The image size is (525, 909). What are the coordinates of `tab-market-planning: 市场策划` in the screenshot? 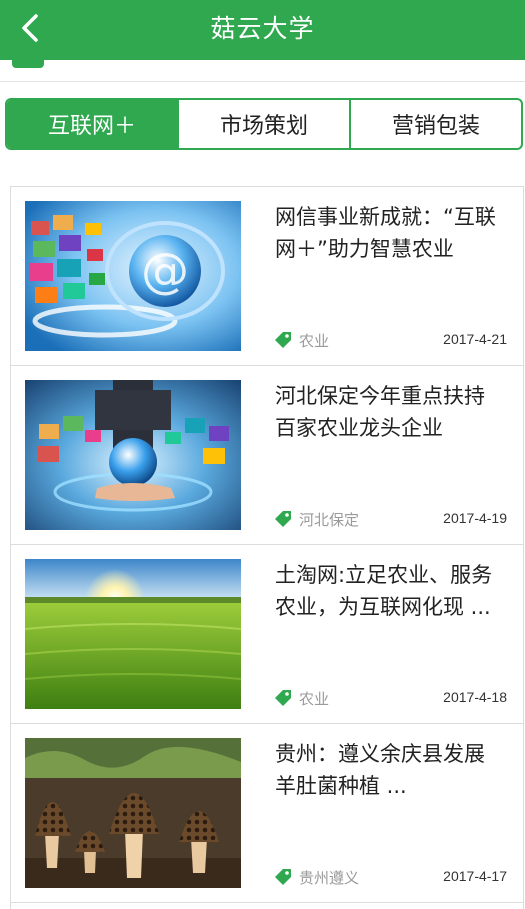 It's located at (263, 124).